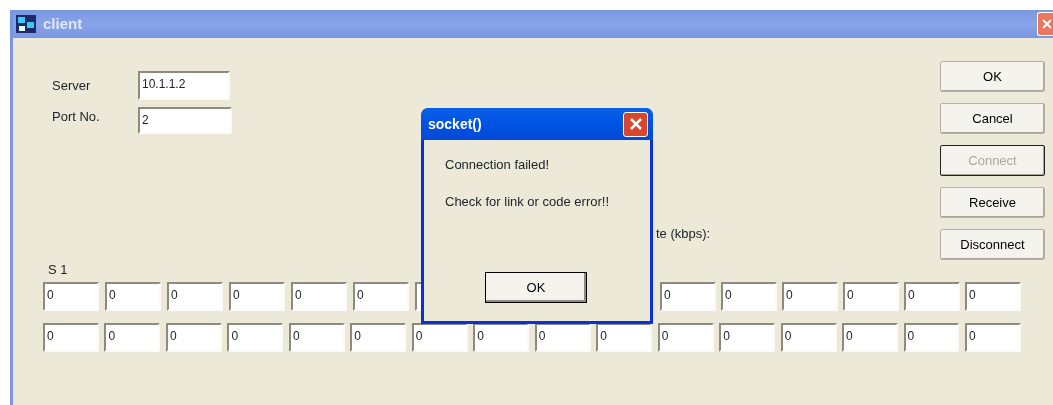  I want to click on group-label: S 1, so click(58, 269).